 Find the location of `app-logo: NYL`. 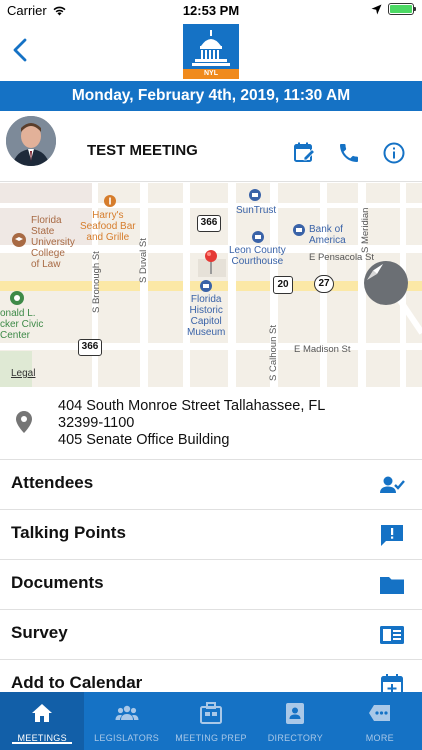

app-logo: NYL is located at coordinates (211, 51).